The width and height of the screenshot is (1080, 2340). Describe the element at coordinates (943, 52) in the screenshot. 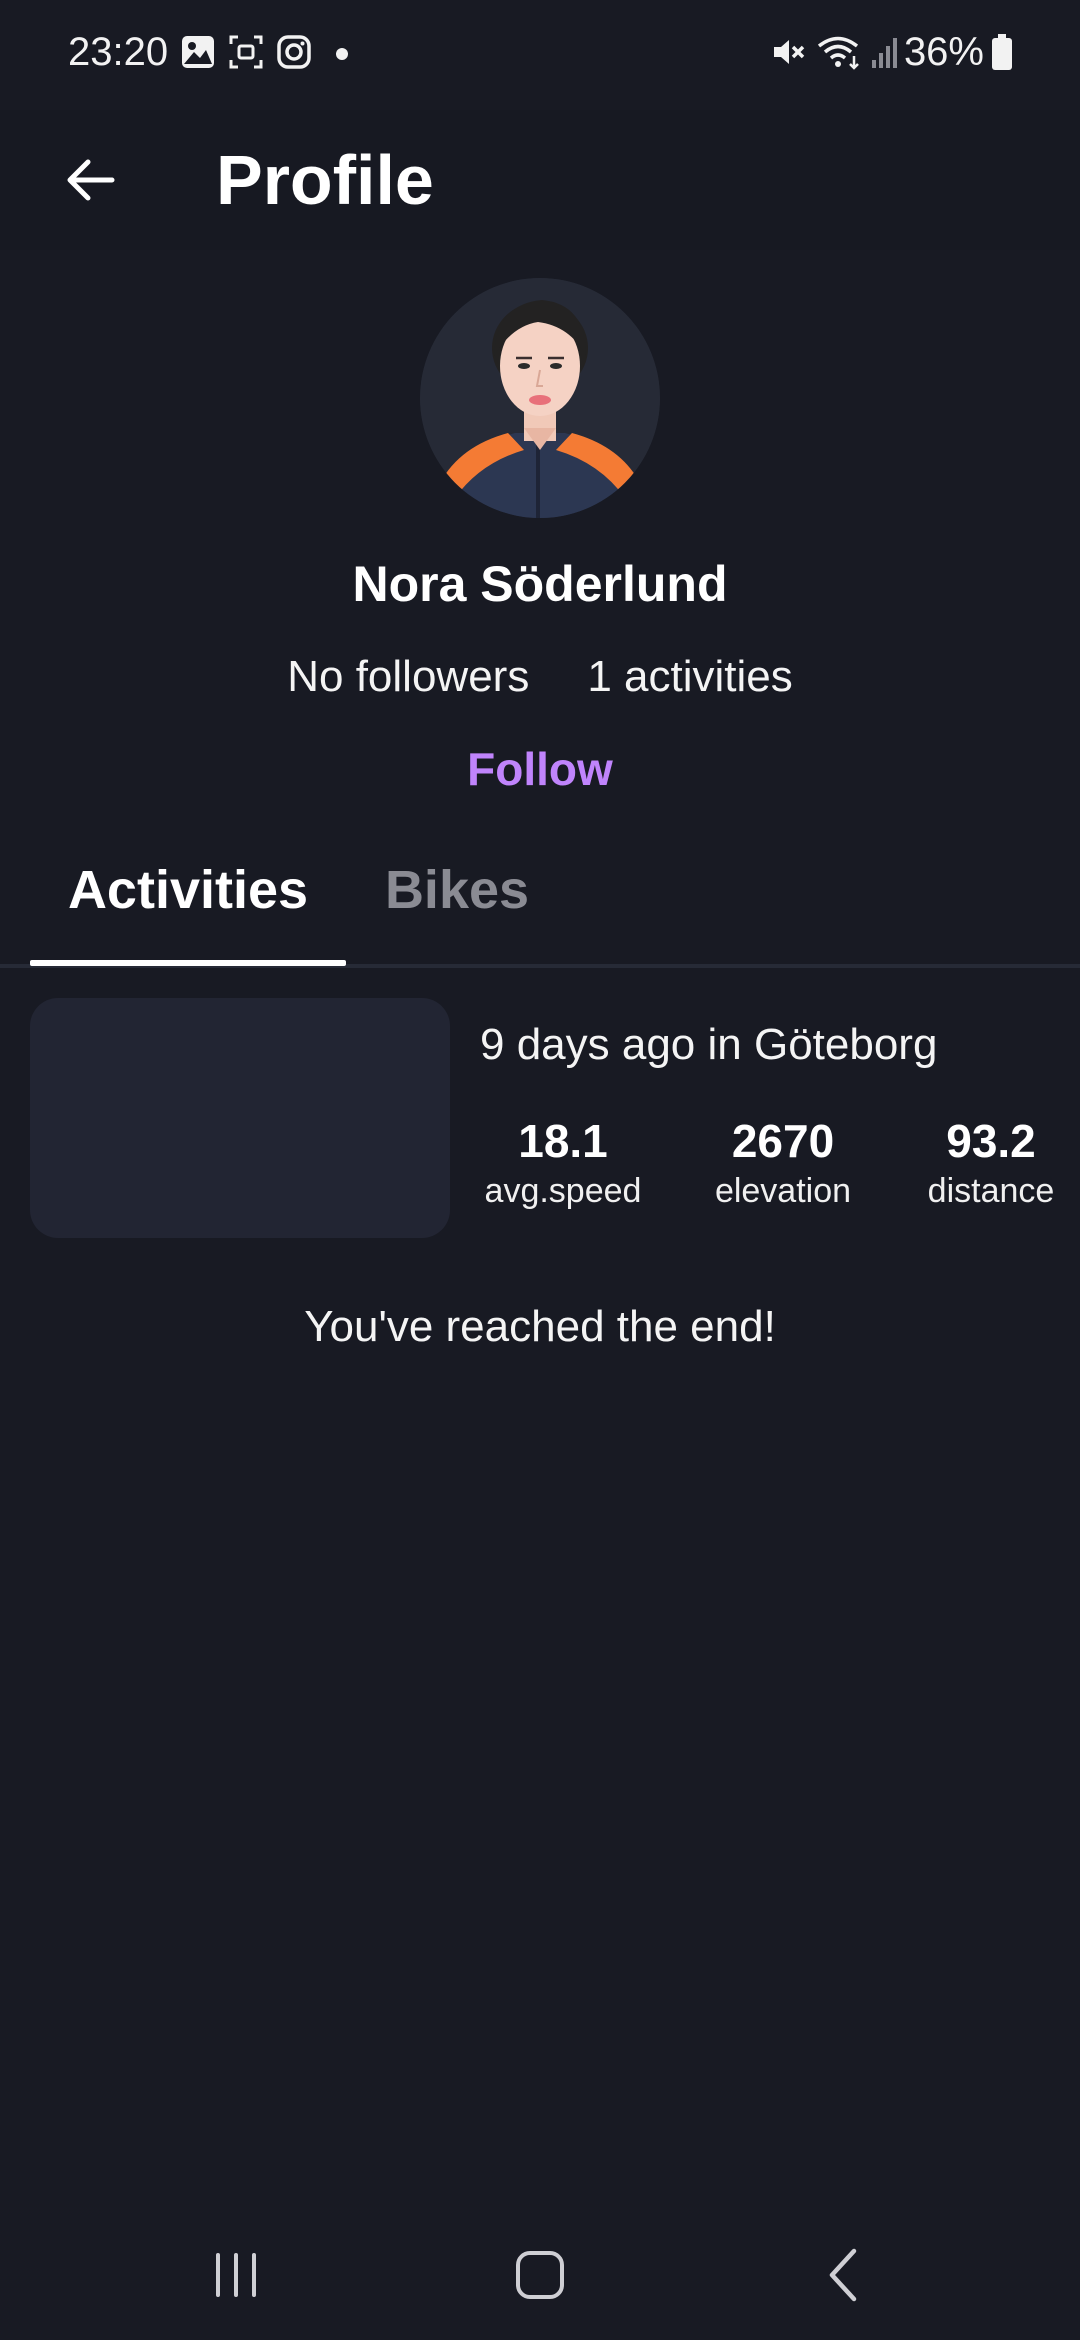

I see `battery-percentage: 36%` at that location.